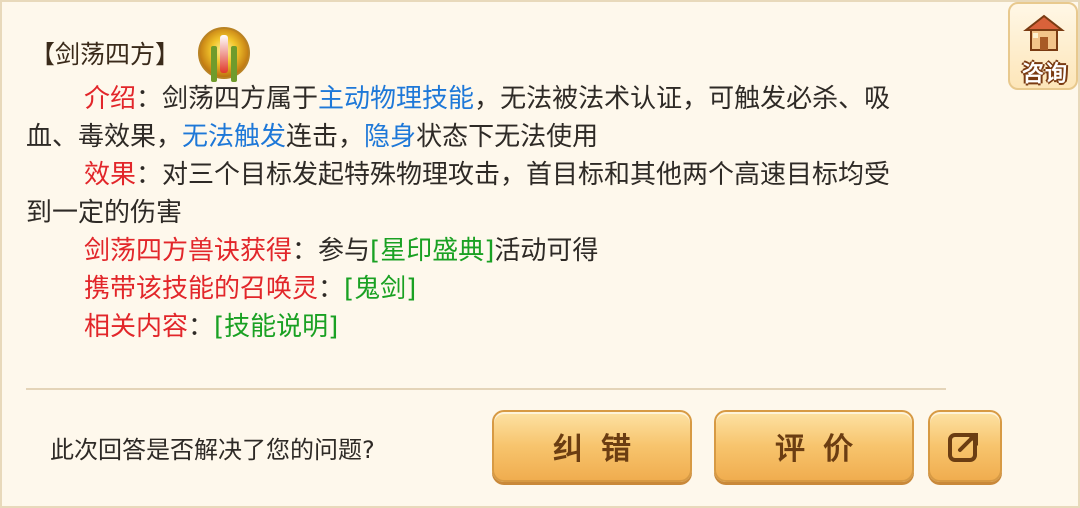 The width and height of the screenshot is (1080, 508). I want to click on carrier-pet-link: [鬼剑], so click(380, 289).